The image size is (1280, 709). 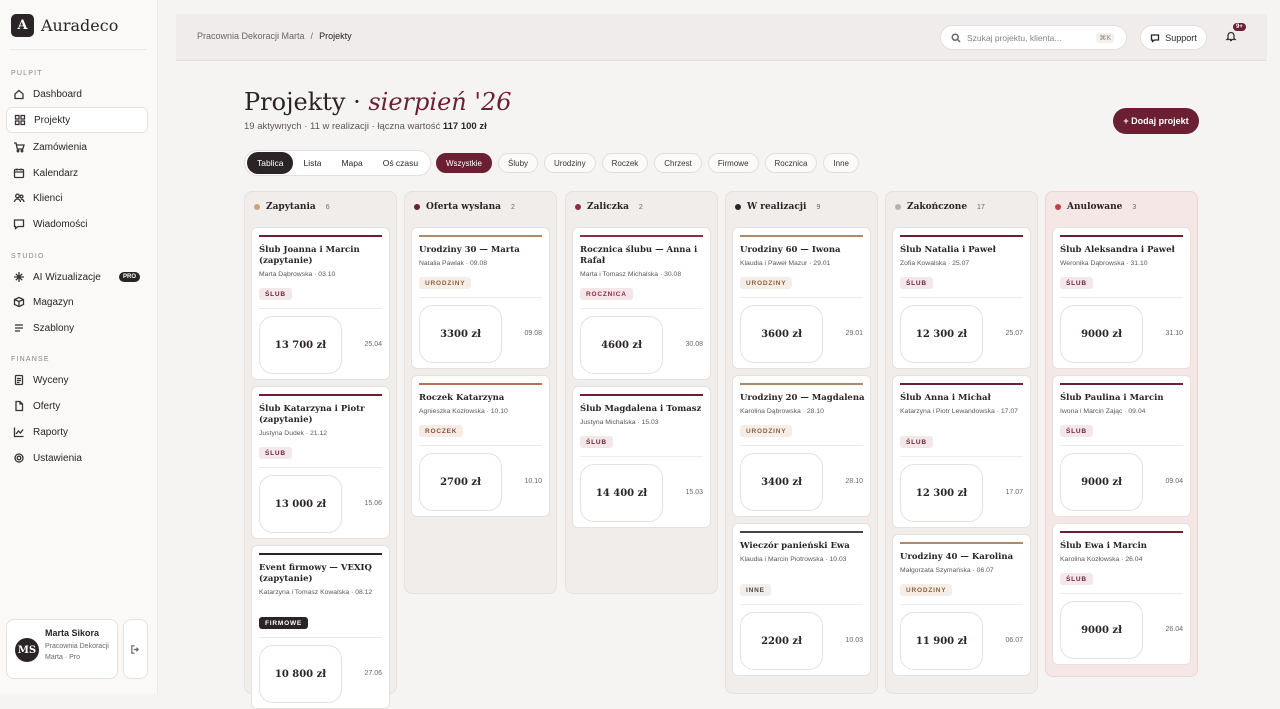 I want to click on section-label-finanse: FINANSE, so click(x=30, y=359).